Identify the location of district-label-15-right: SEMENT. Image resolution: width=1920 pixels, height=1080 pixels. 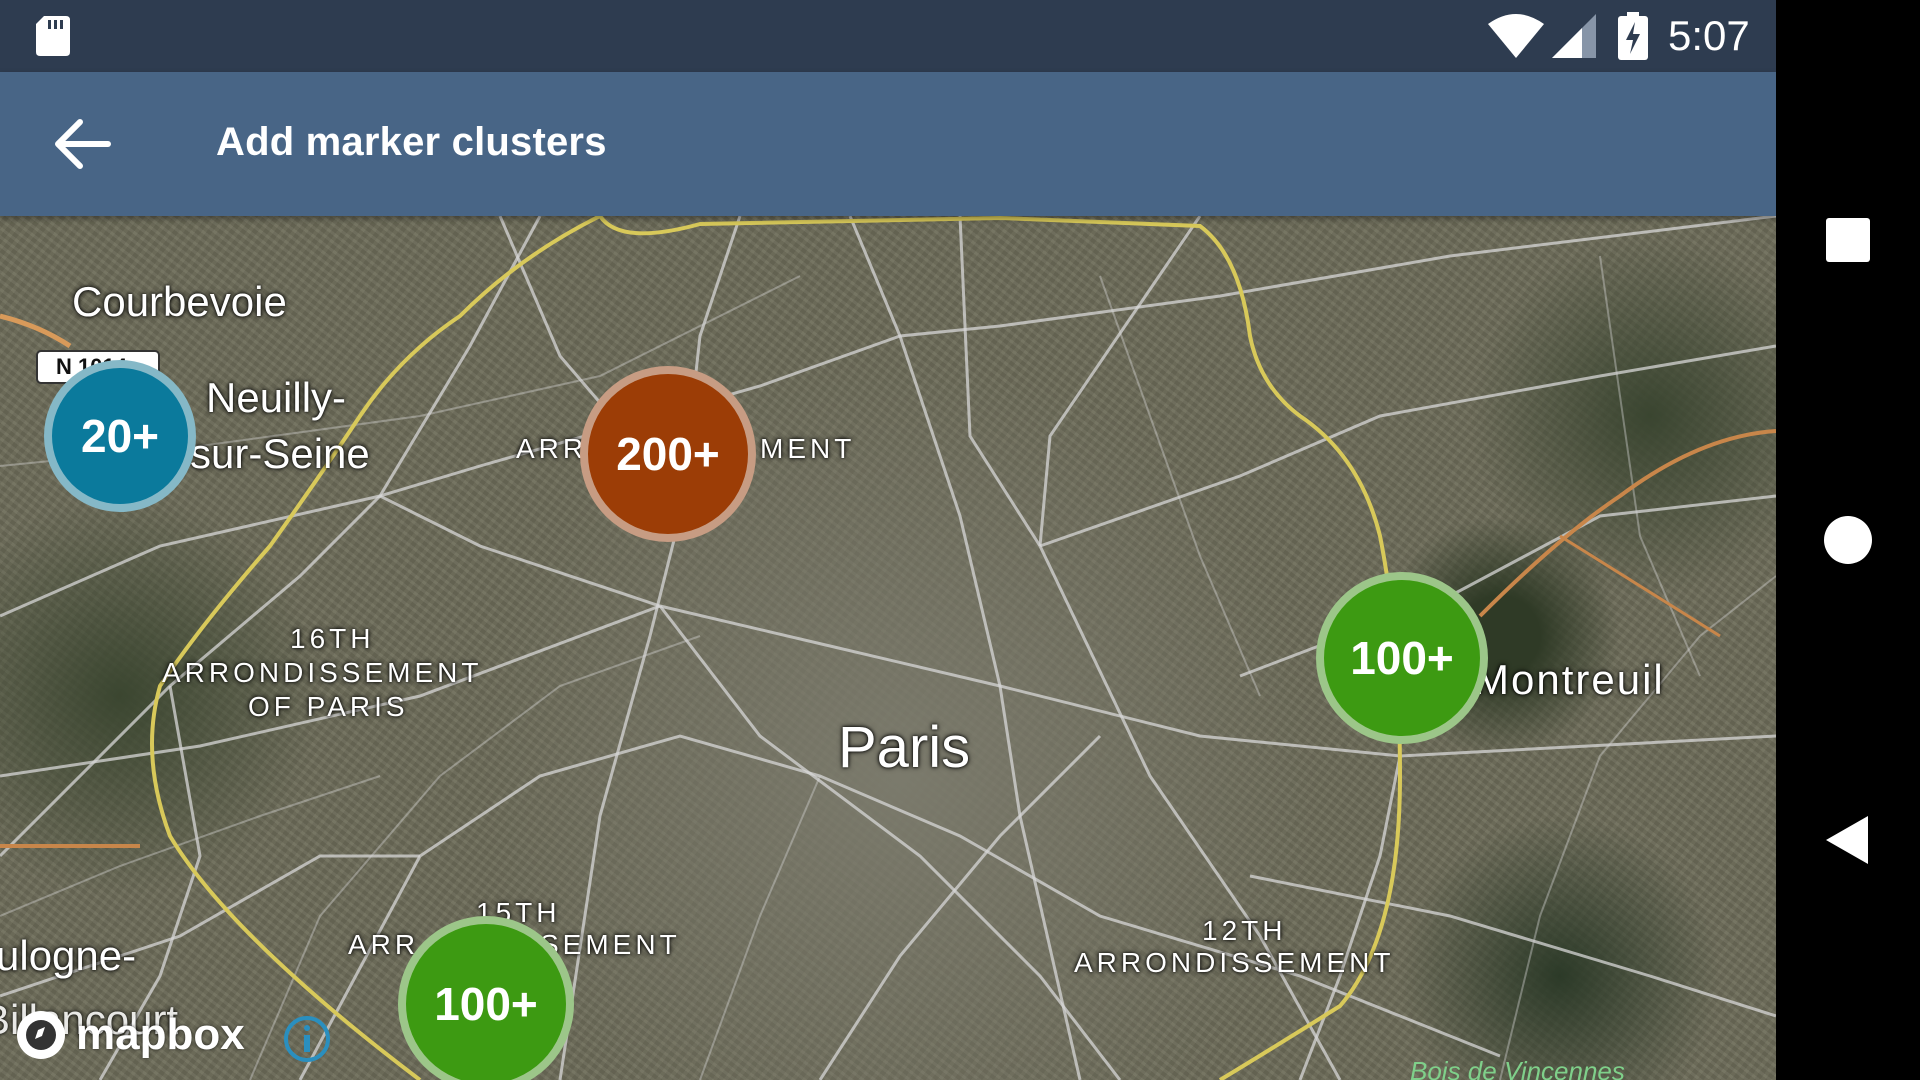
(610, 944).